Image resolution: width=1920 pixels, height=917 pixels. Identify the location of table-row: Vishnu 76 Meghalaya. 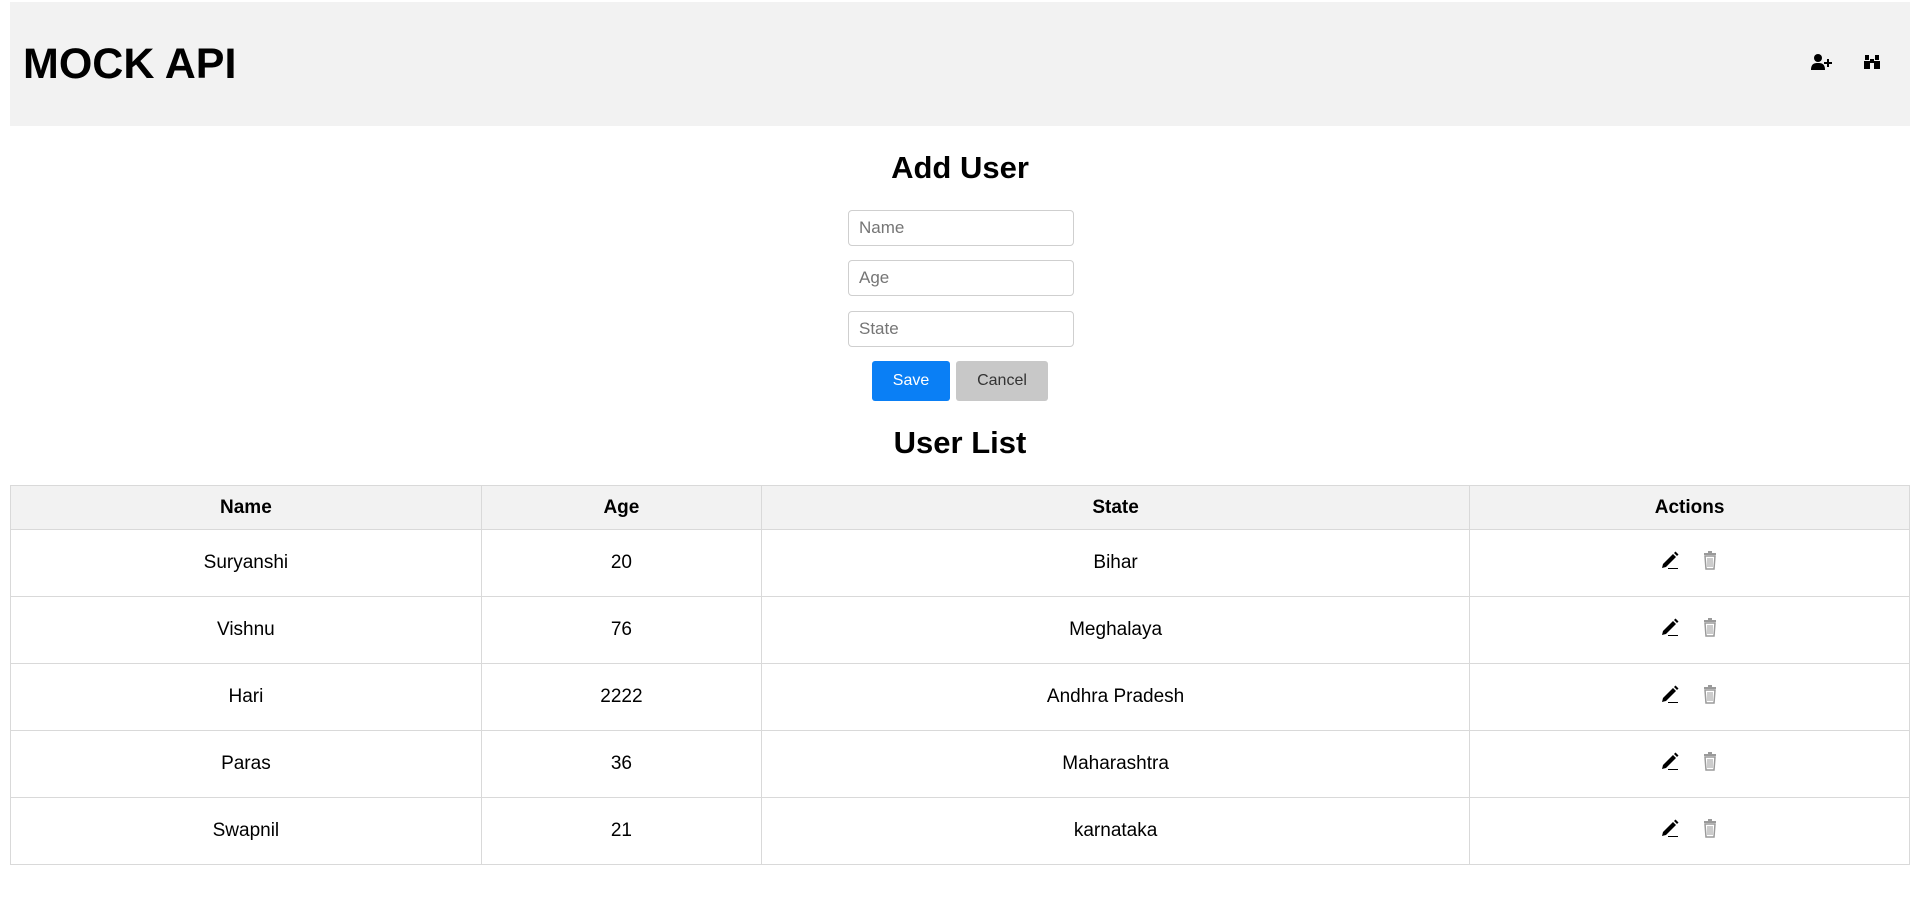
(960, 630).